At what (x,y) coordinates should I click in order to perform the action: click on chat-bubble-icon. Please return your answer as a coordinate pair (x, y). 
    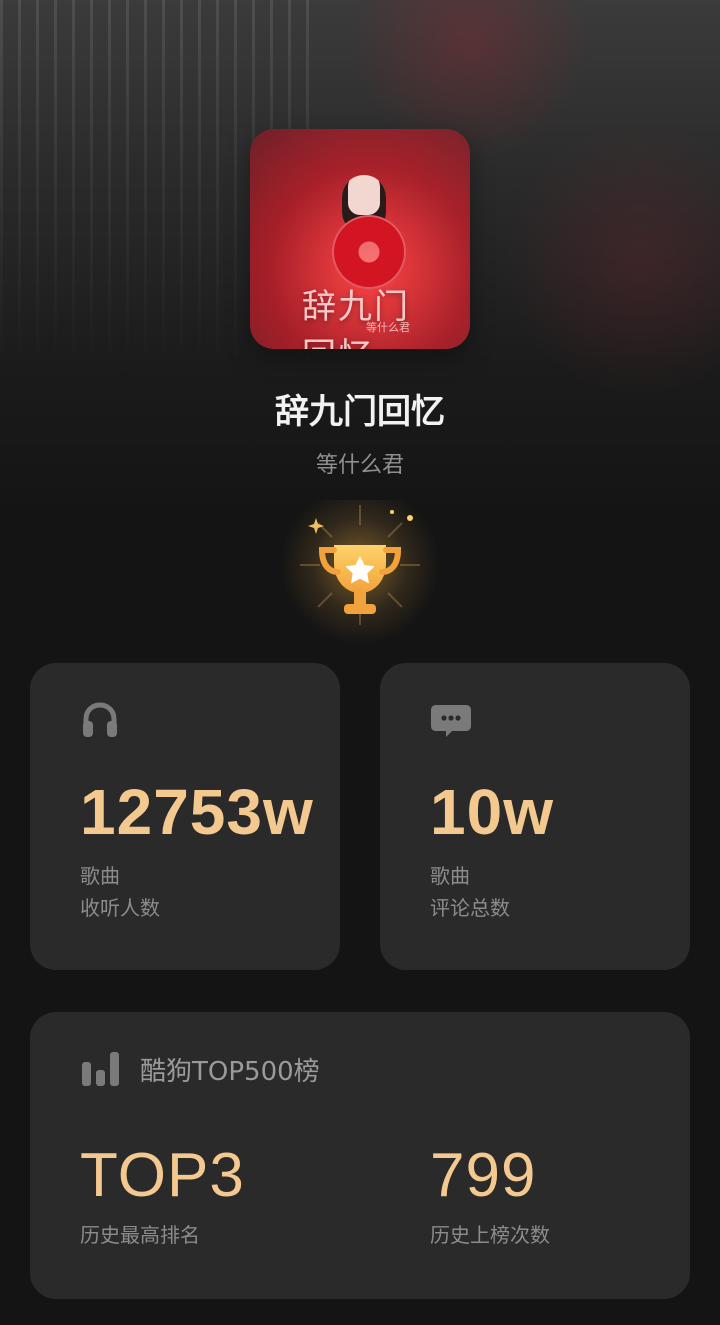
    Looking at the image, I should click on (451, 721).